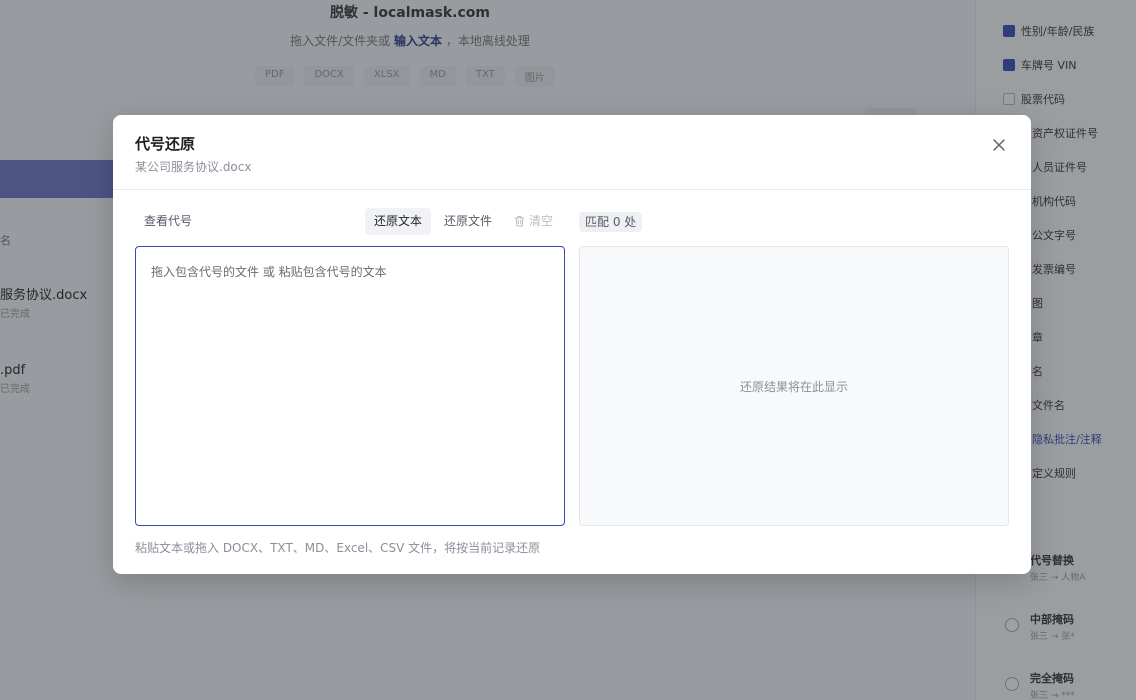 The image size is (1136, 700). What do you see at coordinates (168, 221) in the screenshot?
I see `view-codes-button: 查看代号` at bounding box center [168, 221].